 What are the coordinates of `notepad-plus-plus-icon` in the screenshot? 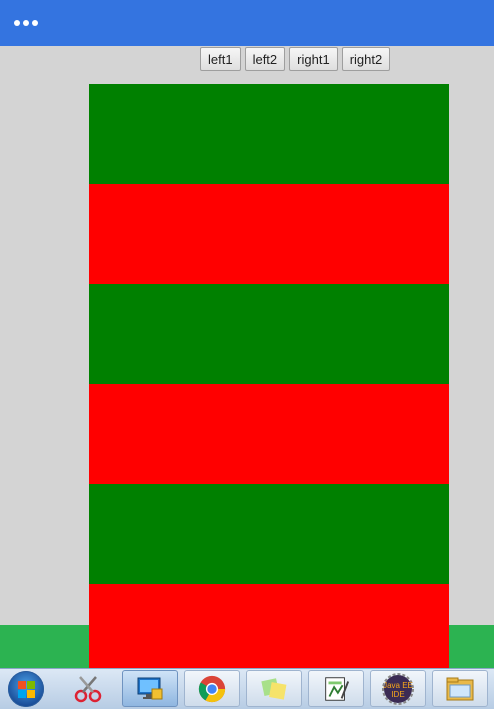 It's located at (336, 688).